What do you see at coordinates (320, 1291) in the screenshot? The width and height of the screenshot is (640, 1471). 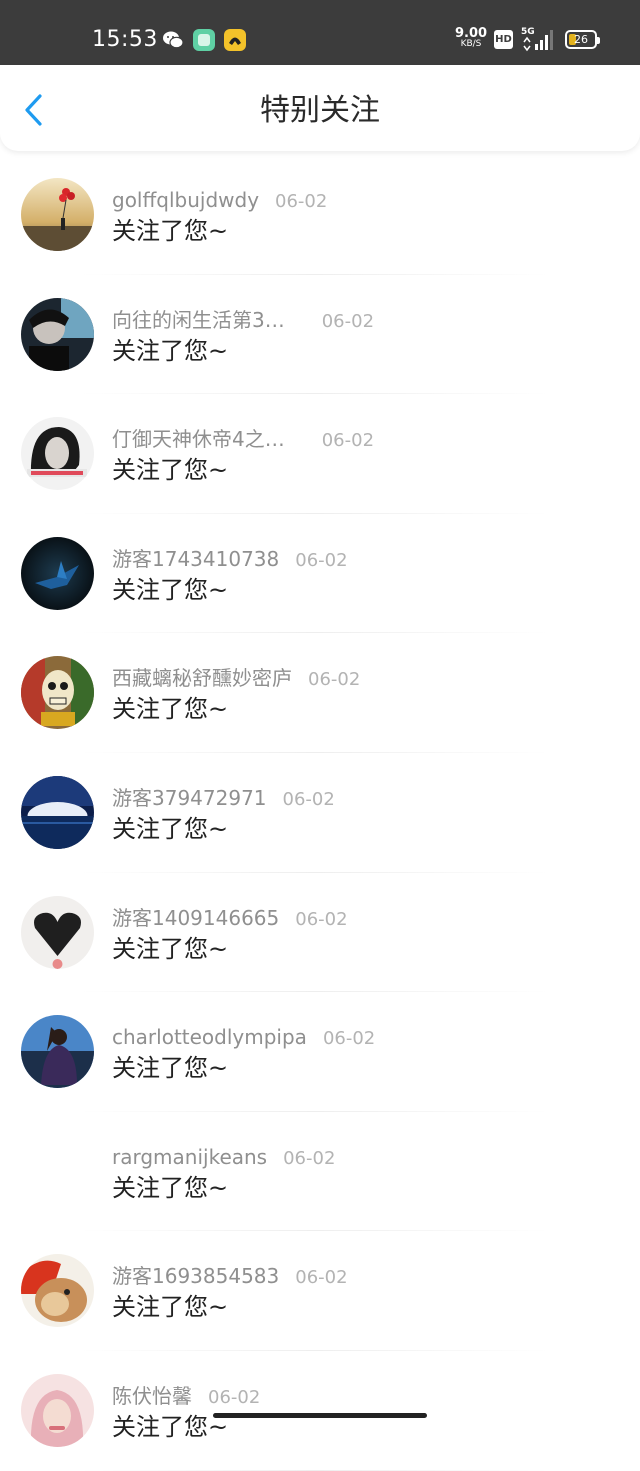 I see `list-item: 游客1693854583 06-02 关注了您~` at bounding box center [320, 1291].